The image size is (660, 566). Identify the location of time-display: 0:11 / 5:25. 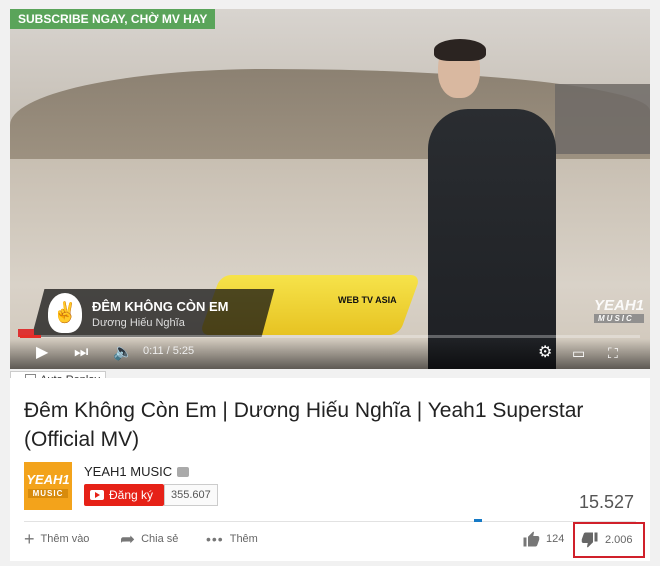
(169, 351).